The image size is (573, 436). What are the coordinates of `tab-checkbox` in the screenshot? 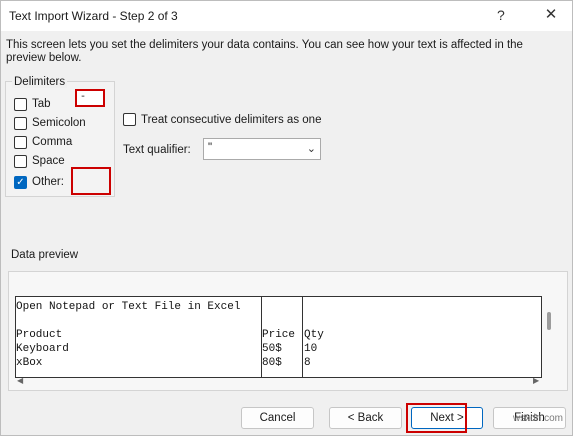 It's located at (20, 104).